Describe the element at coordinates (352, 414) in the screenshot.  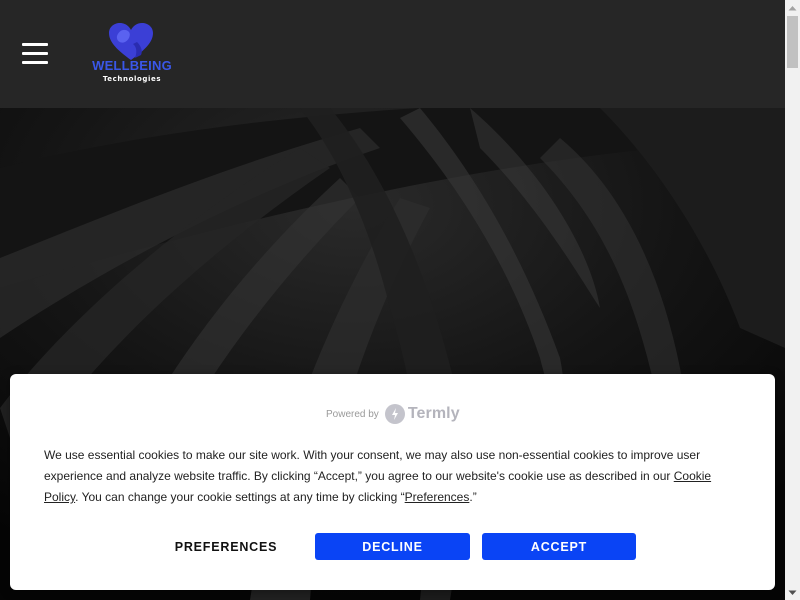
I see `powered-by-label: Powered by` at that location.